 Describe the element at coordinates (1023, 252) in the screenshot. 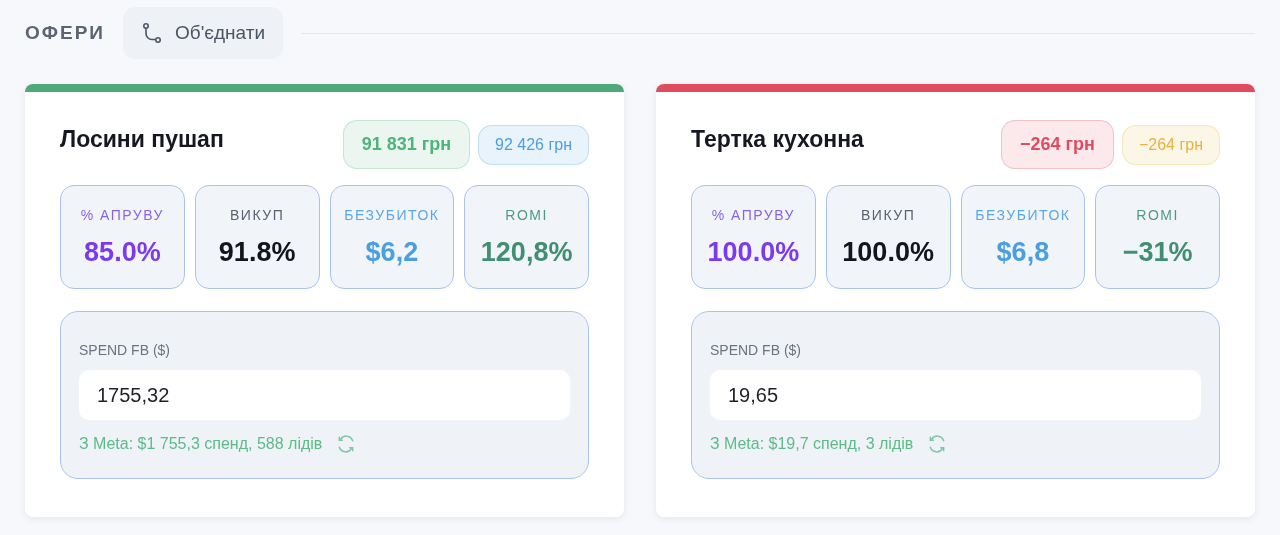

I see `metric-value: $6,8` at that location.